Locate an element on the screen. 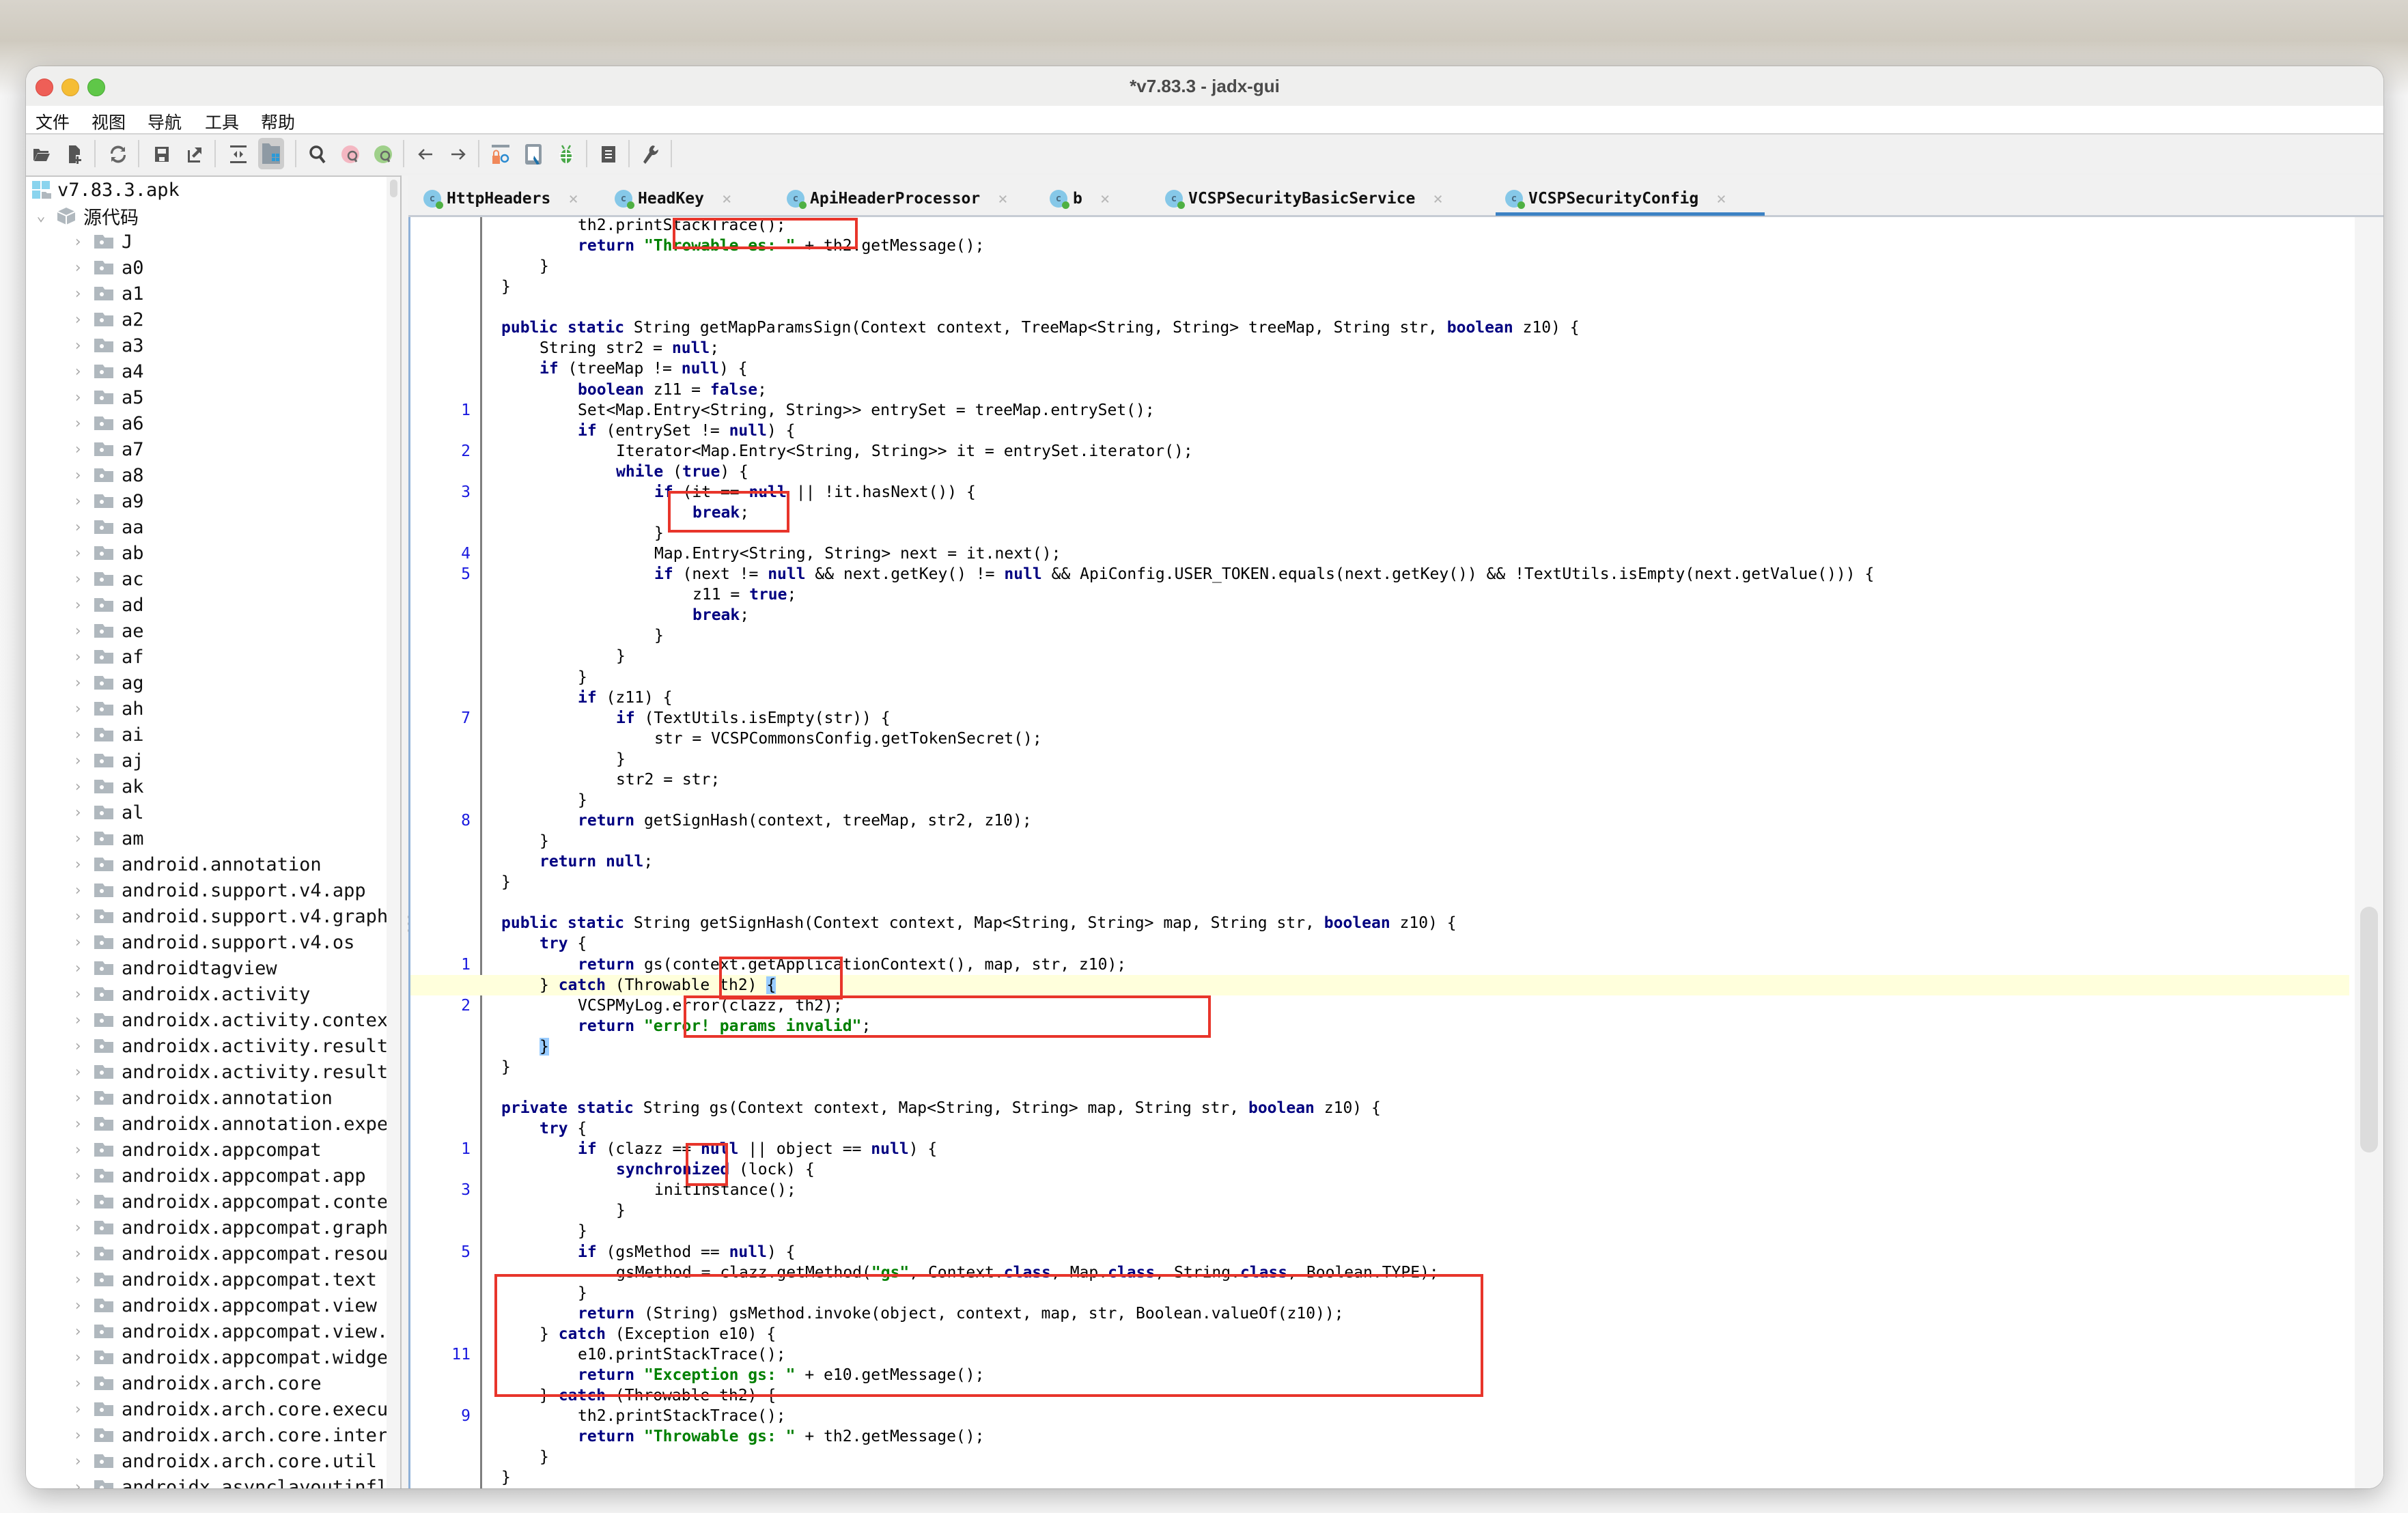  tree-package-item: › a0 is located at coordinates (106, 268).